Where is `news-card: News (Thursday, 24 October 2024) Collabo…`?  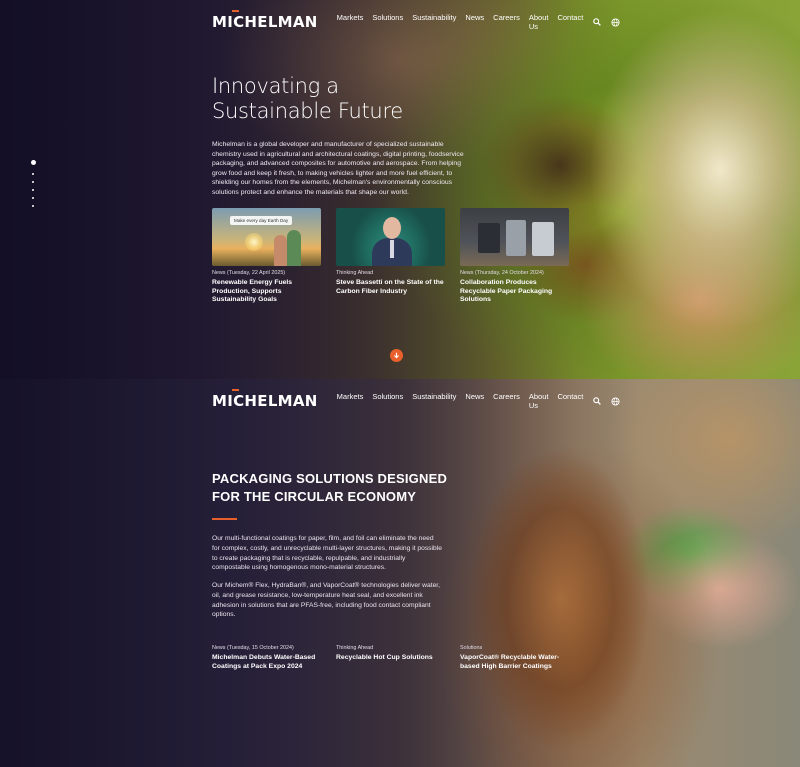 news-card: News (Thursday, 24 October 2024) Collabo… is located at coordinates (516, 256).